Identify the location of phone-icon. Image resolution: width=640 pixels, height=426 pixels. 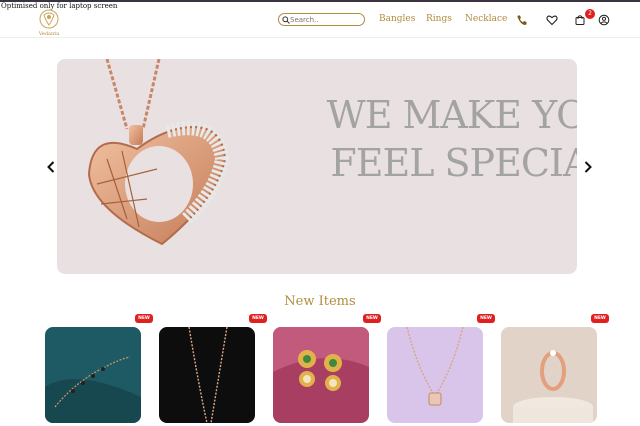
(522, 20).